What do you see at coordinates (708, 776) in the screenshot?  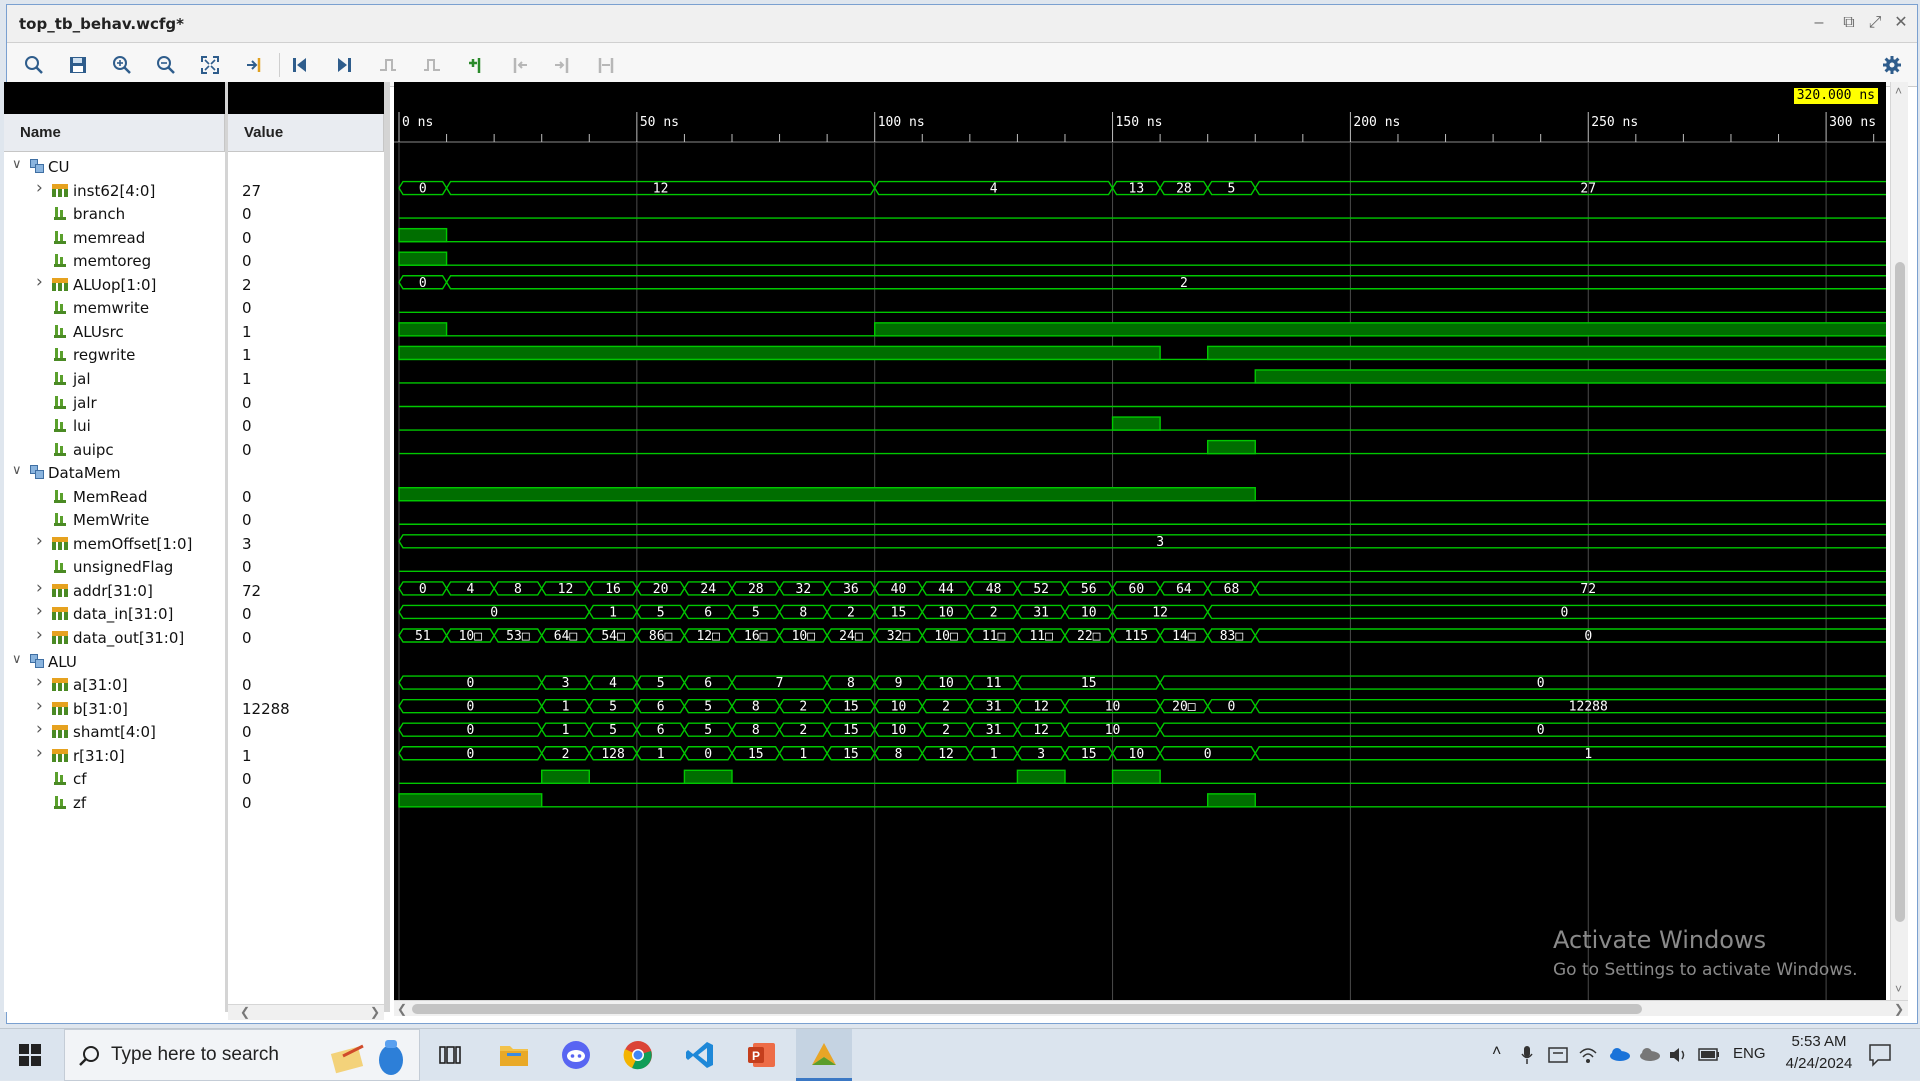 I see `wave-high-cf` at bounding box center [708, 776].